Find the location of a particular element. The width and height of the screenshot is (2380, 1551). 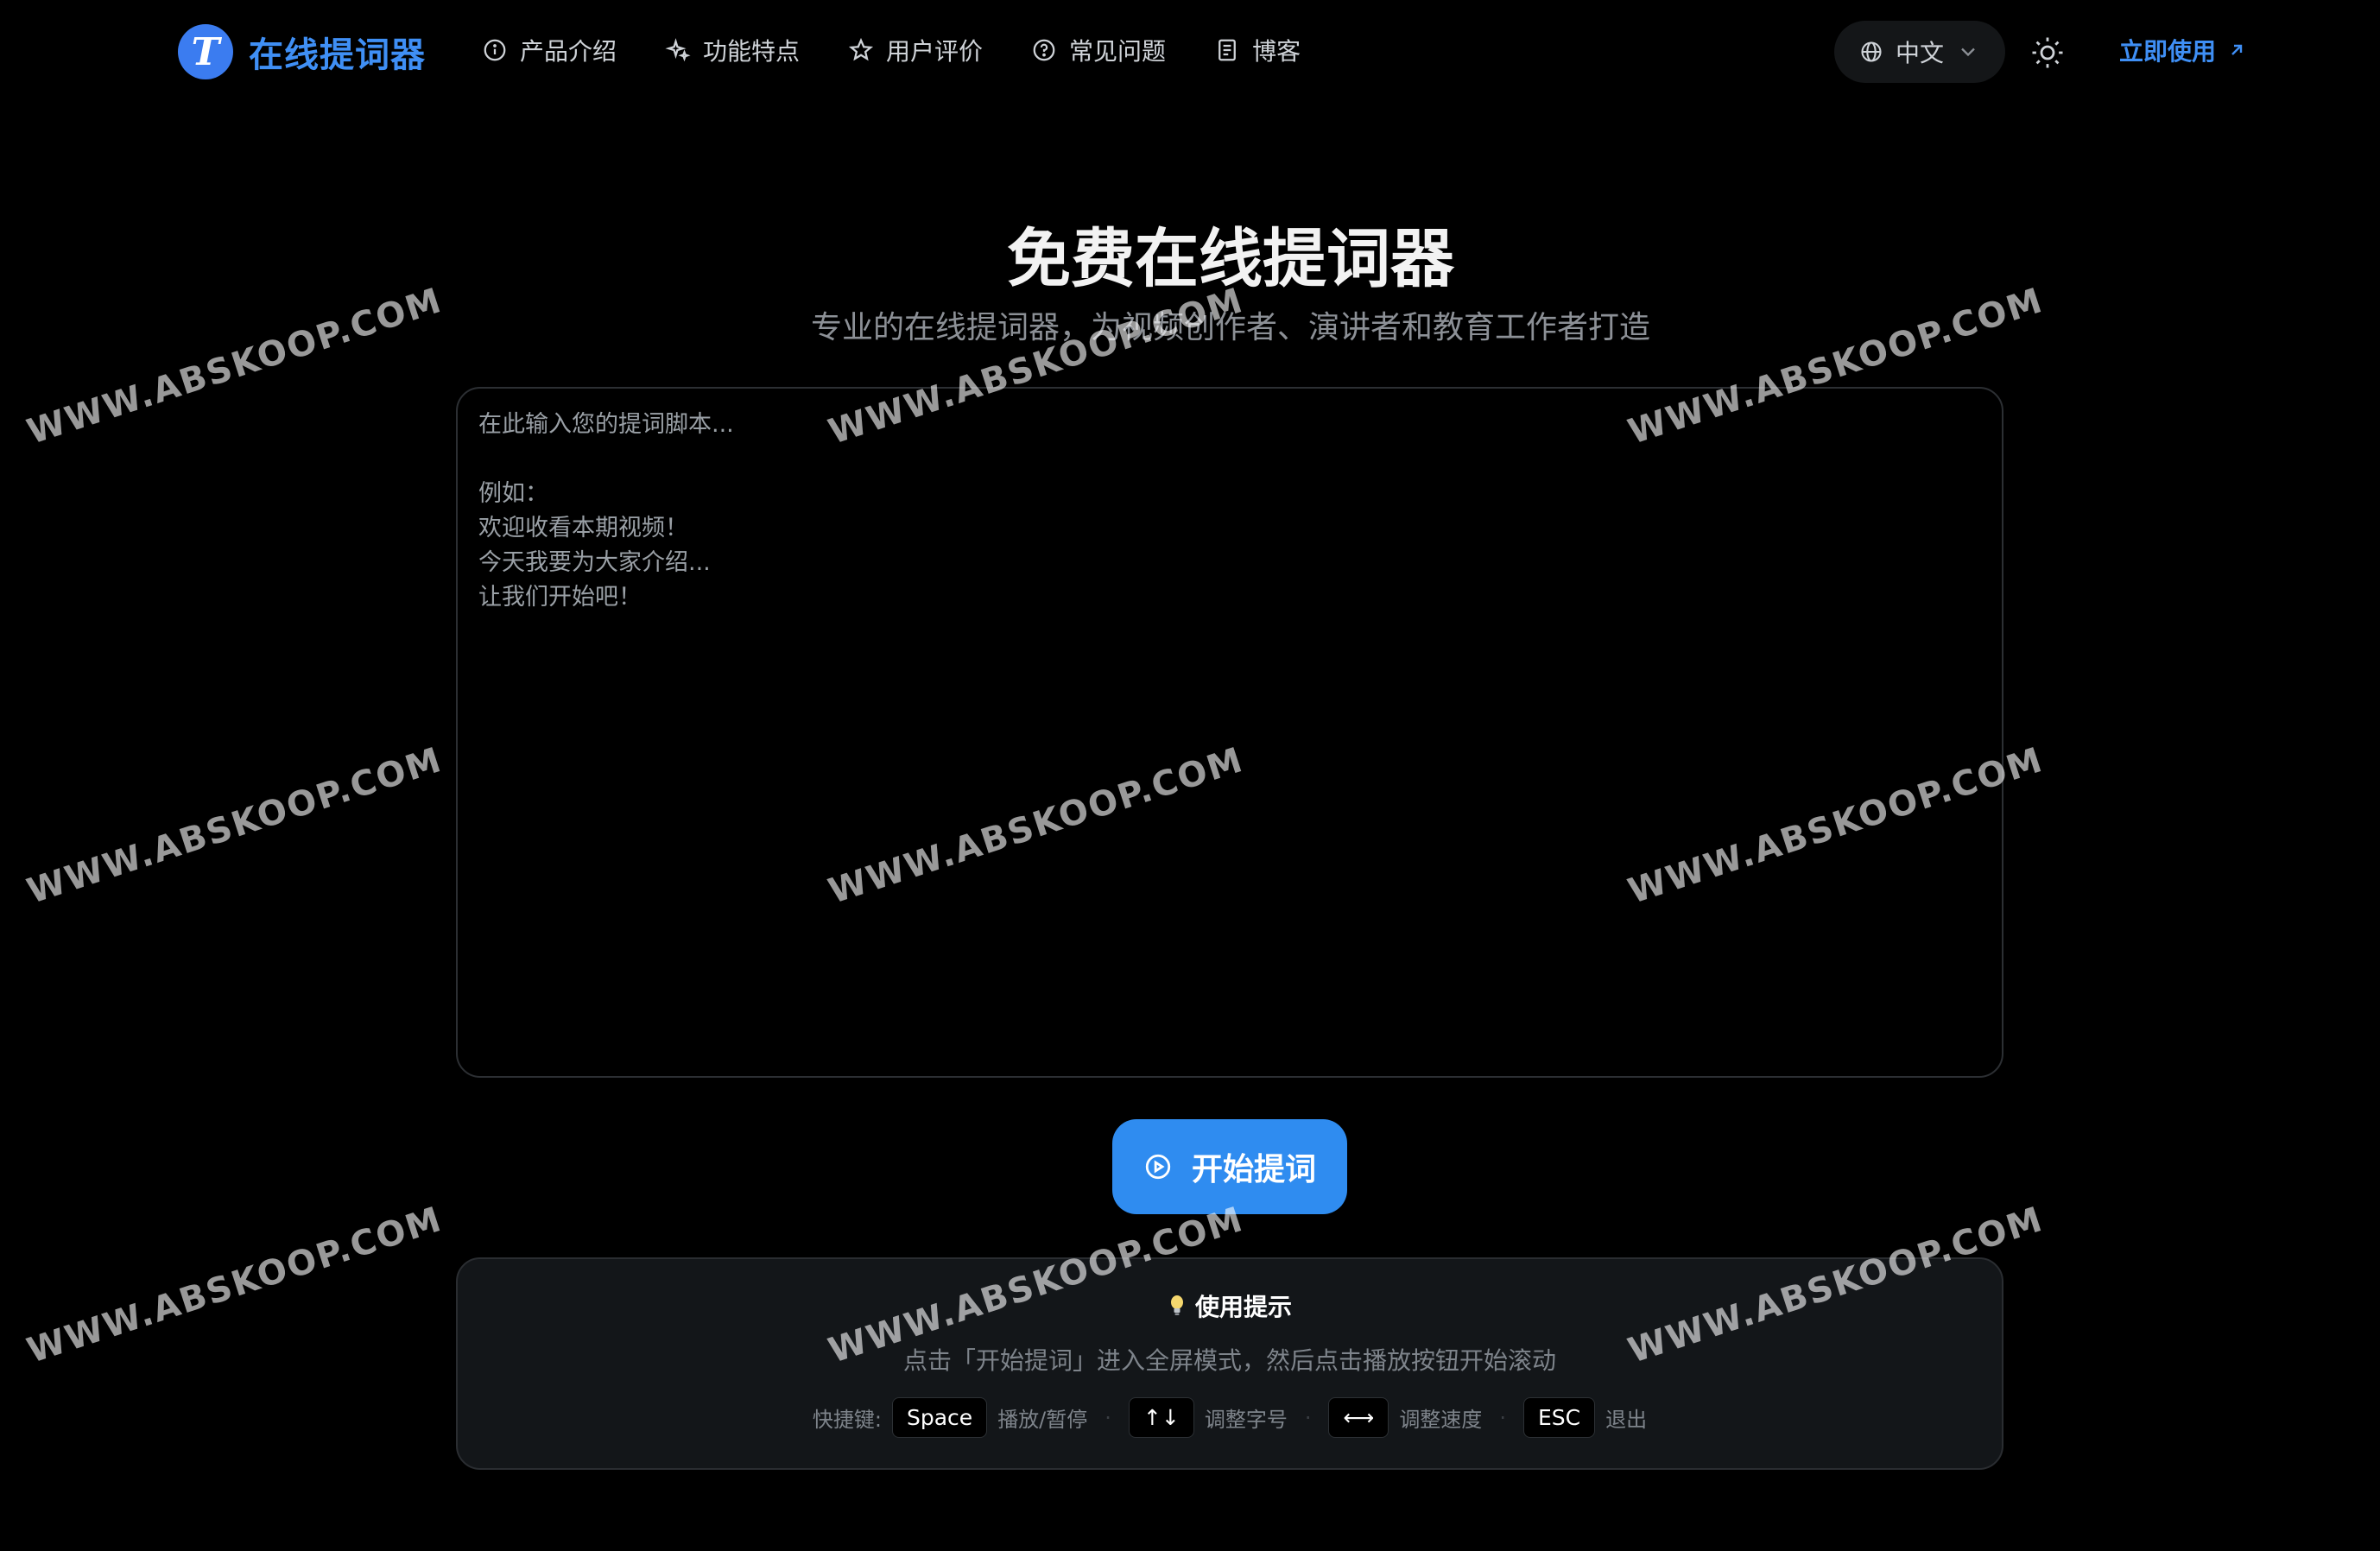

top-nav: T 在线提词器 产品介绍 功能特点 用户评价 常见问题 博客 中文 立即使用 is located at coordinates (1190, 52).